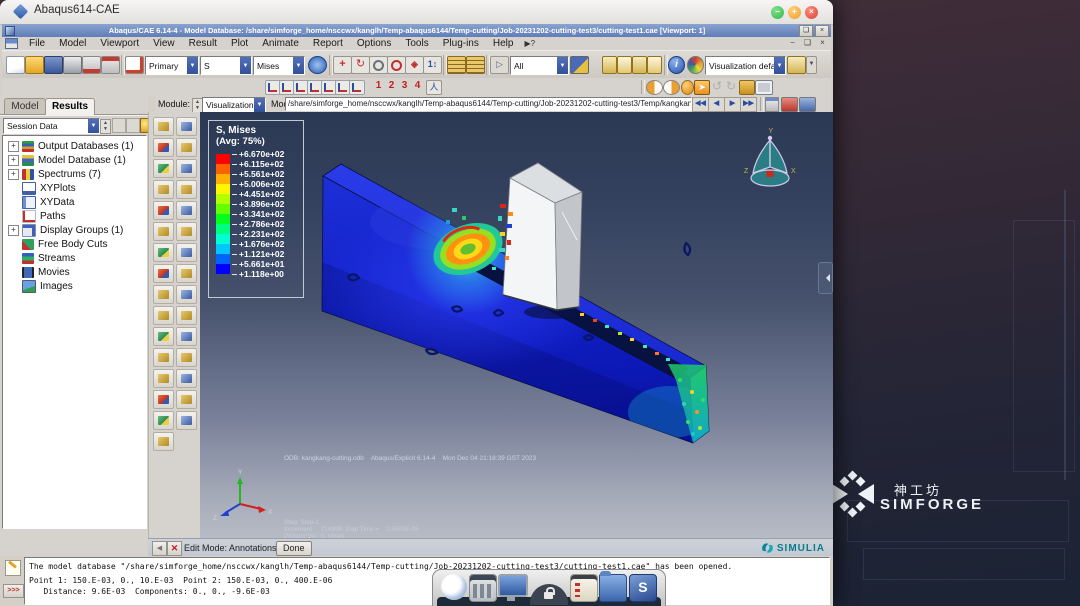  What do you see at coordinates (53, 65) in the screenshot?
I see `save-icon` at bounding box center [53, 65].